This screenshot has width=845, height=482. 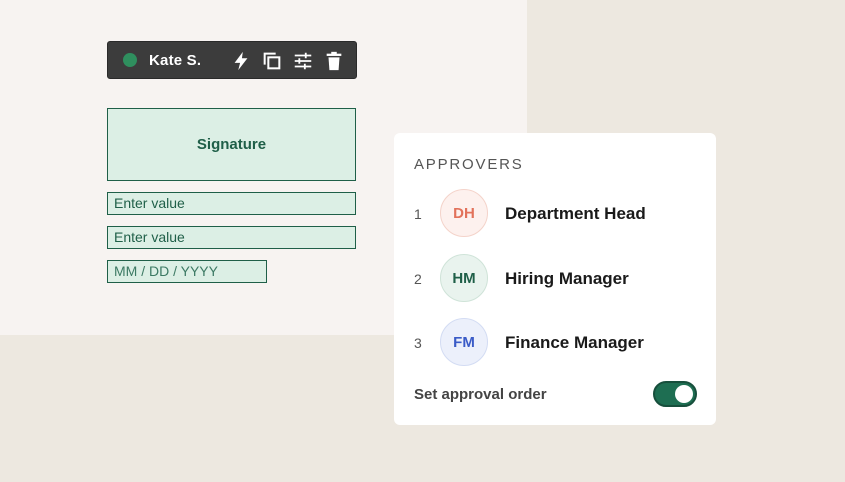 What do you see at coordinates (130, 60) in the screenshot?
I see `assignee-color-dot` at bounding box center [130, 60].